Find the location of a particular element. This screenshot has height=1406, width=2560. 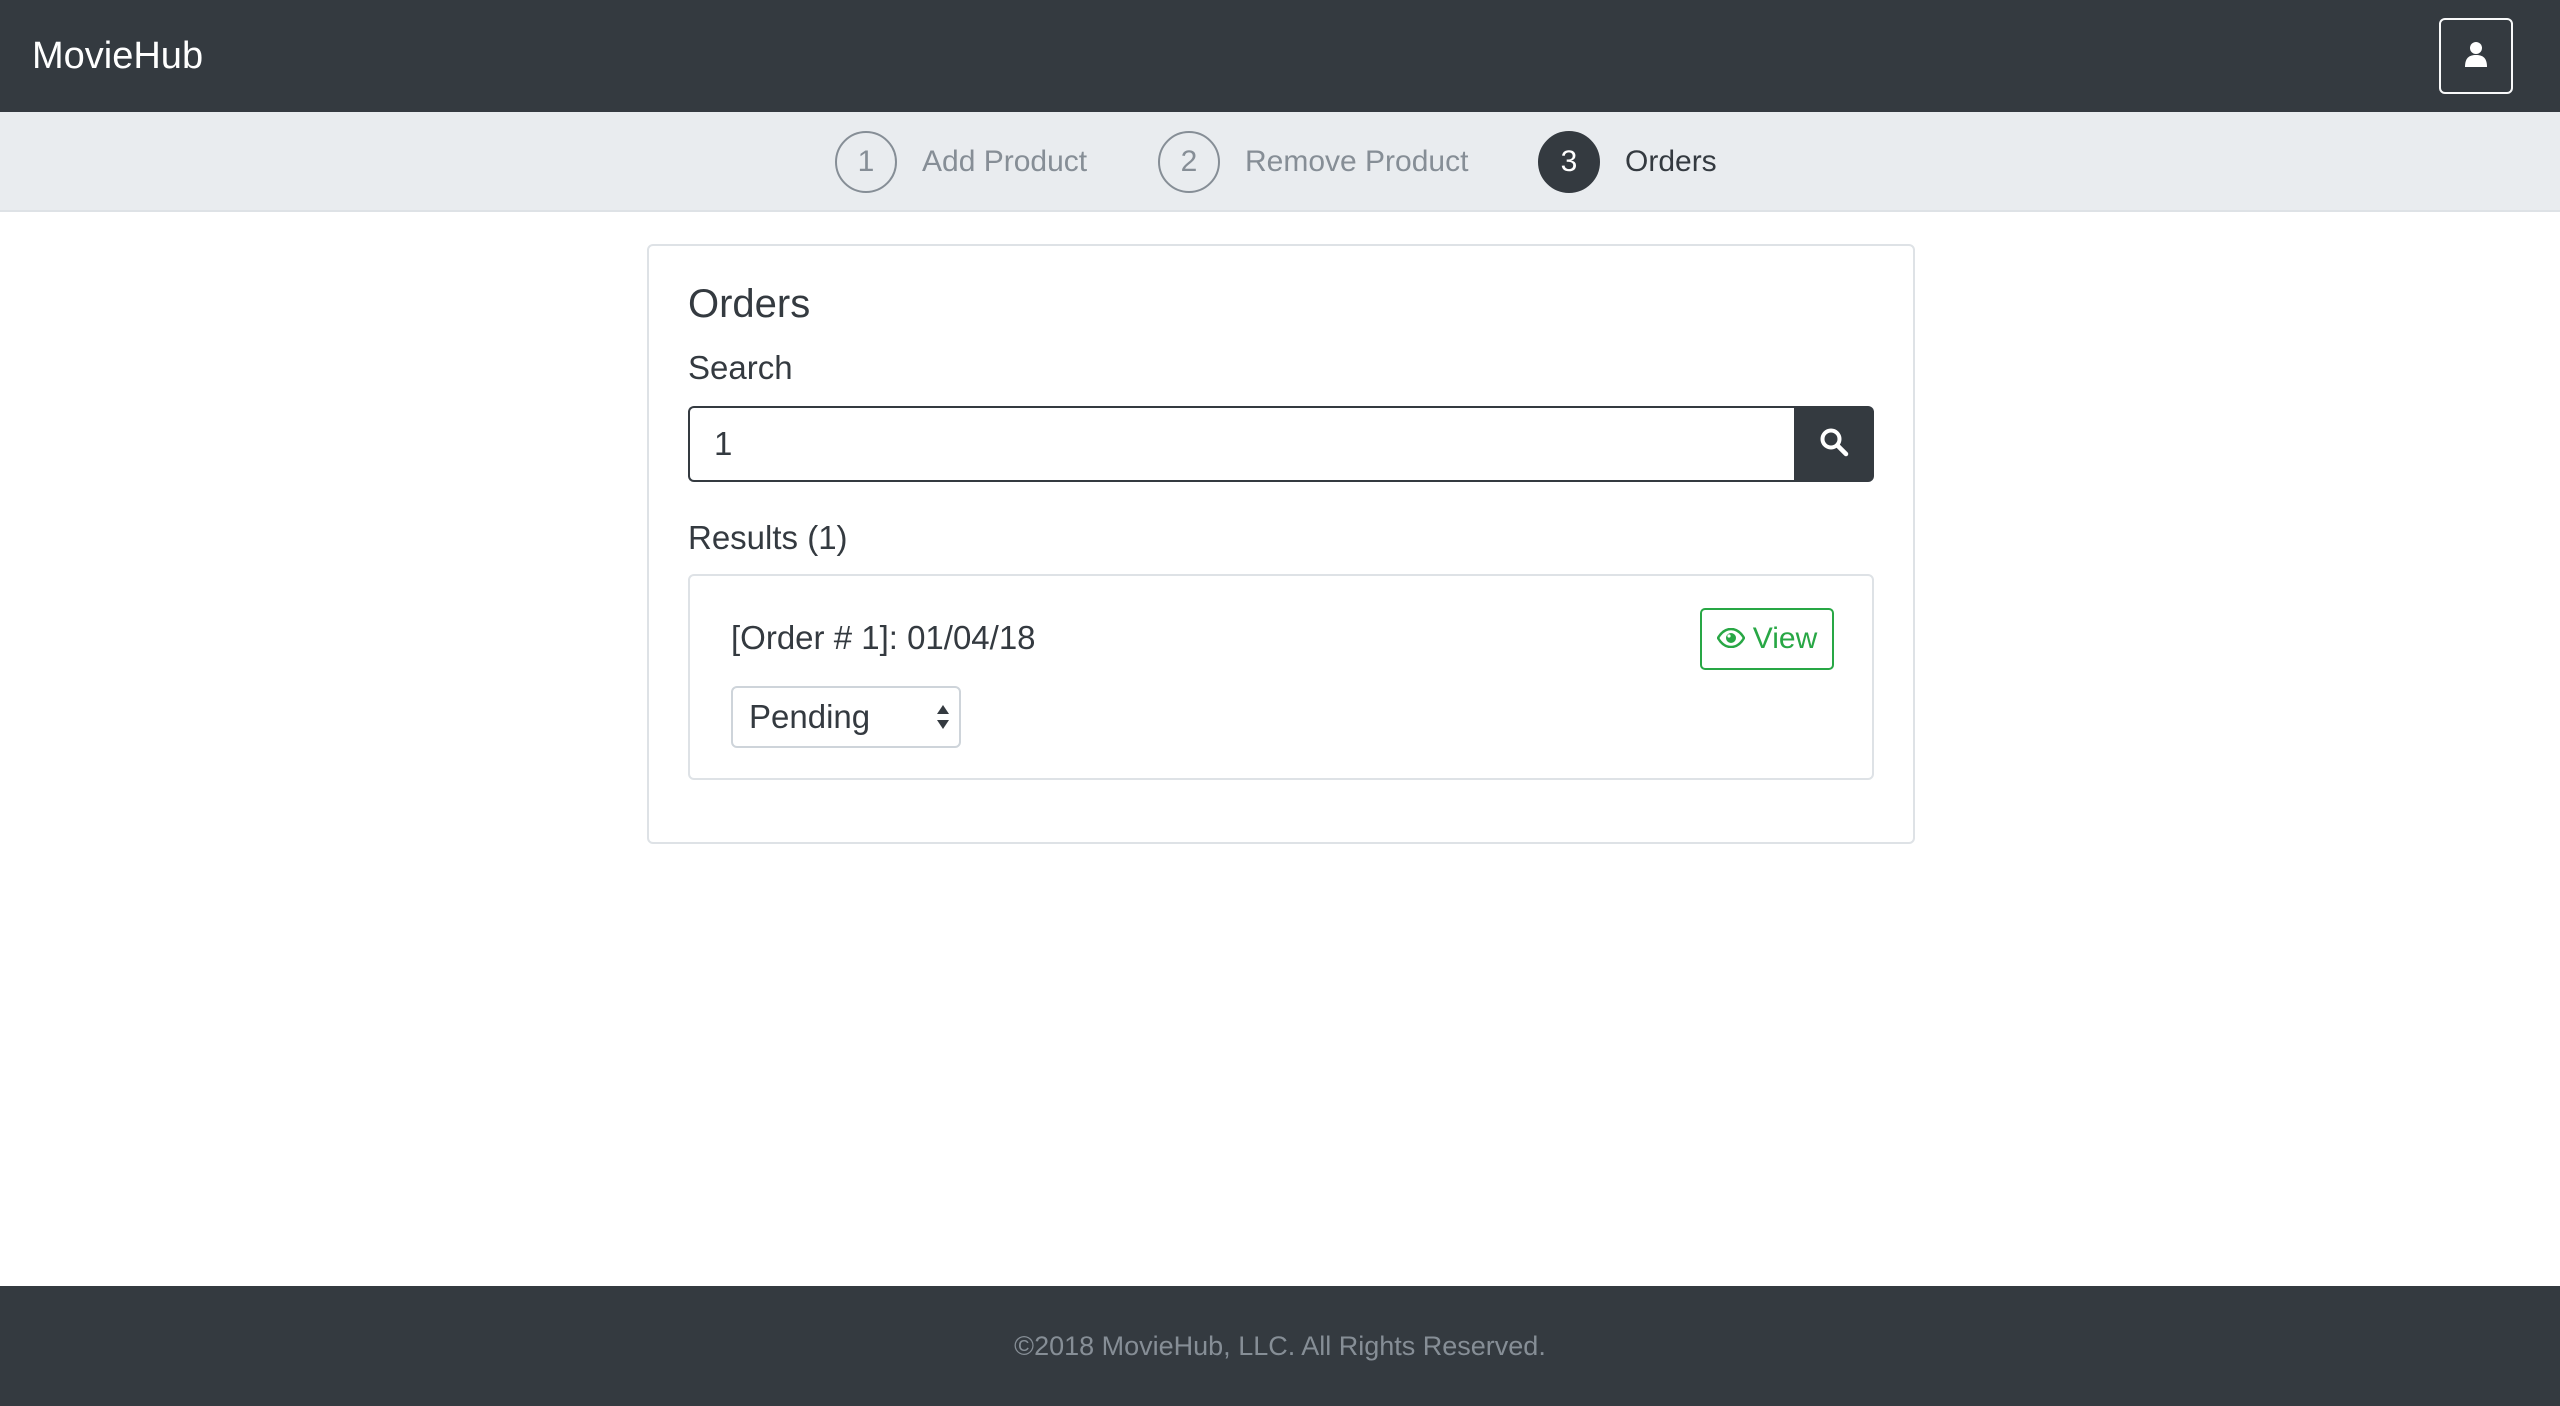

search-label: Search is located at coordinates (740, 367).